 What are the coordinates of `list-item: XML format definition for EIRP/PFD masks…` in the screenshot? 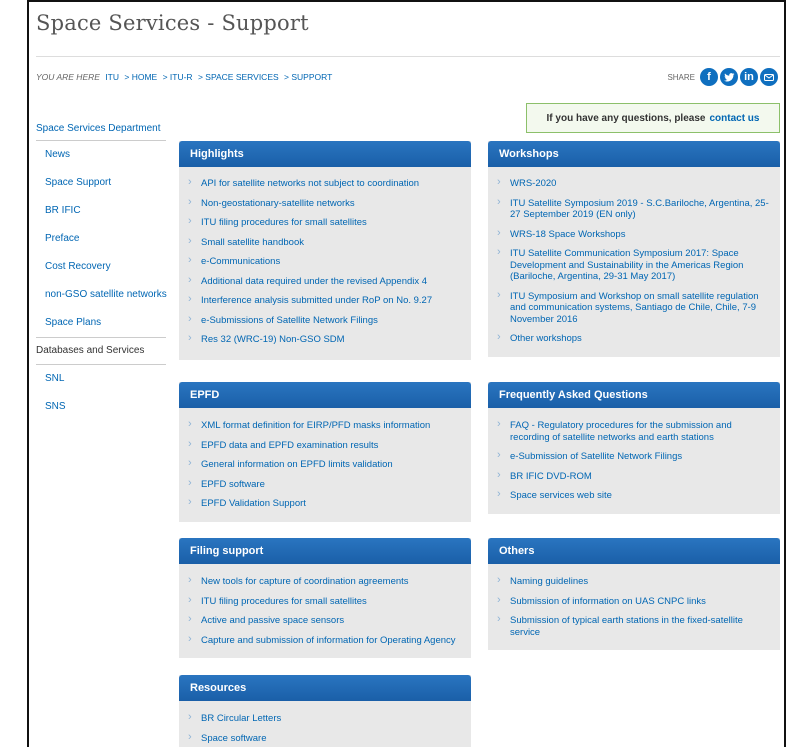 It's located at (324, 426).